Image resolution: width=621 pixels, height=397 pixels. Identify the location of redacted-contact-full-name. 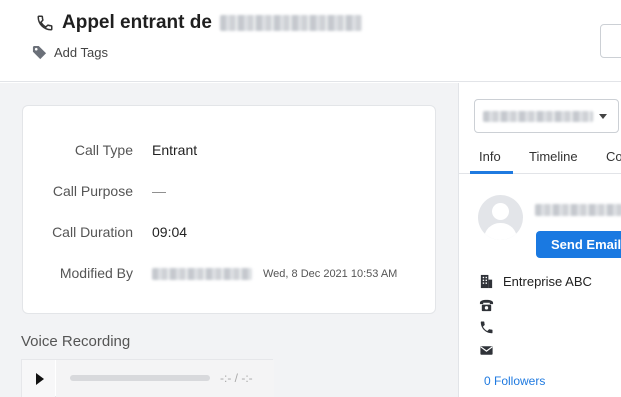
(578, 210).